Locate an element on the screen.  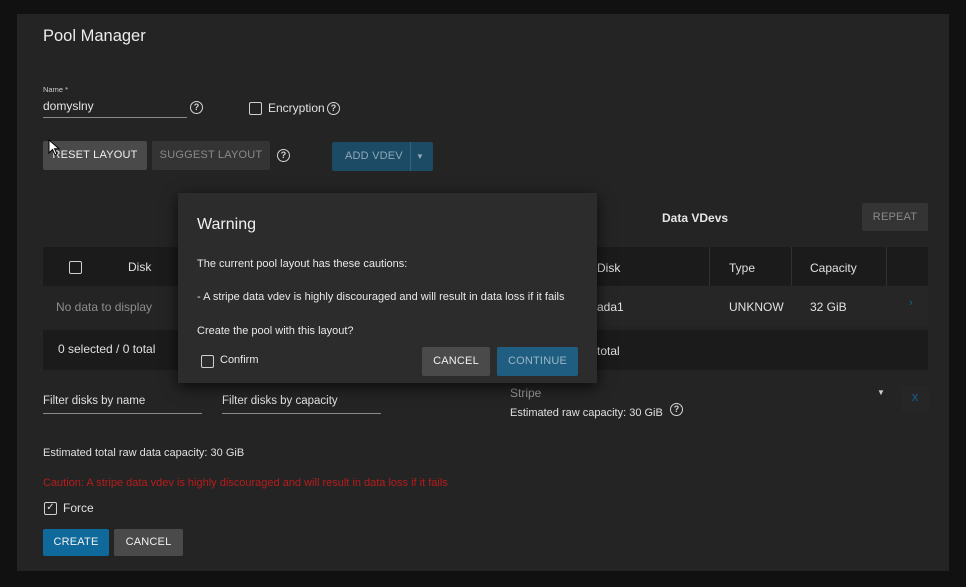
row-capacity: 32 GiB is located at coordinates (828, 307).